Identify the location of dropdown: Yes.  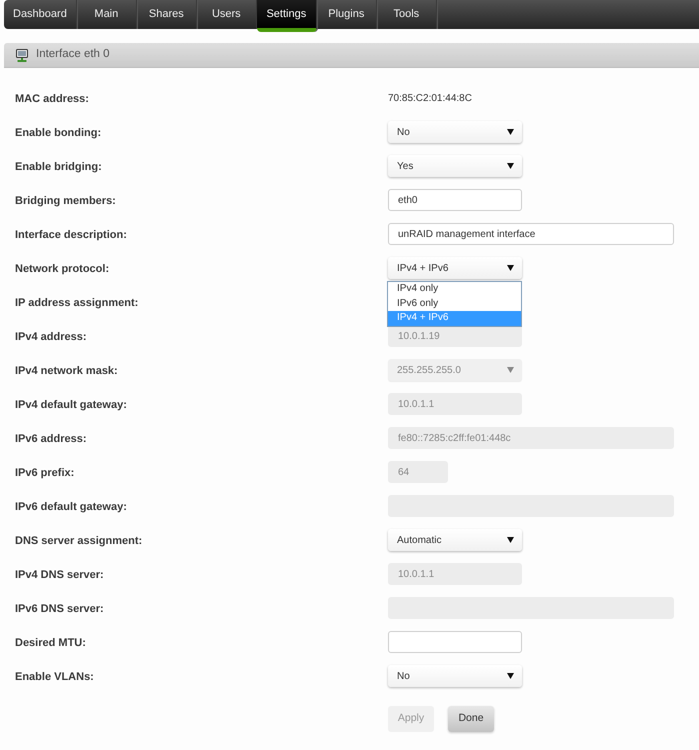
(455, 166).